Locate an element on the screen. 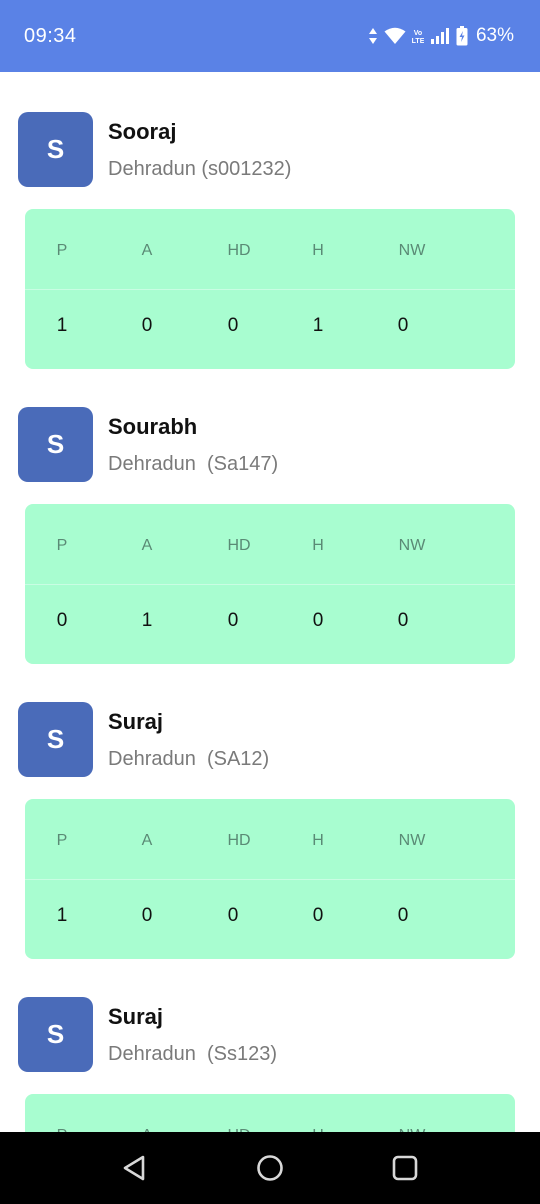  employee-name: Sourabh is located at coordinates (153, 426).